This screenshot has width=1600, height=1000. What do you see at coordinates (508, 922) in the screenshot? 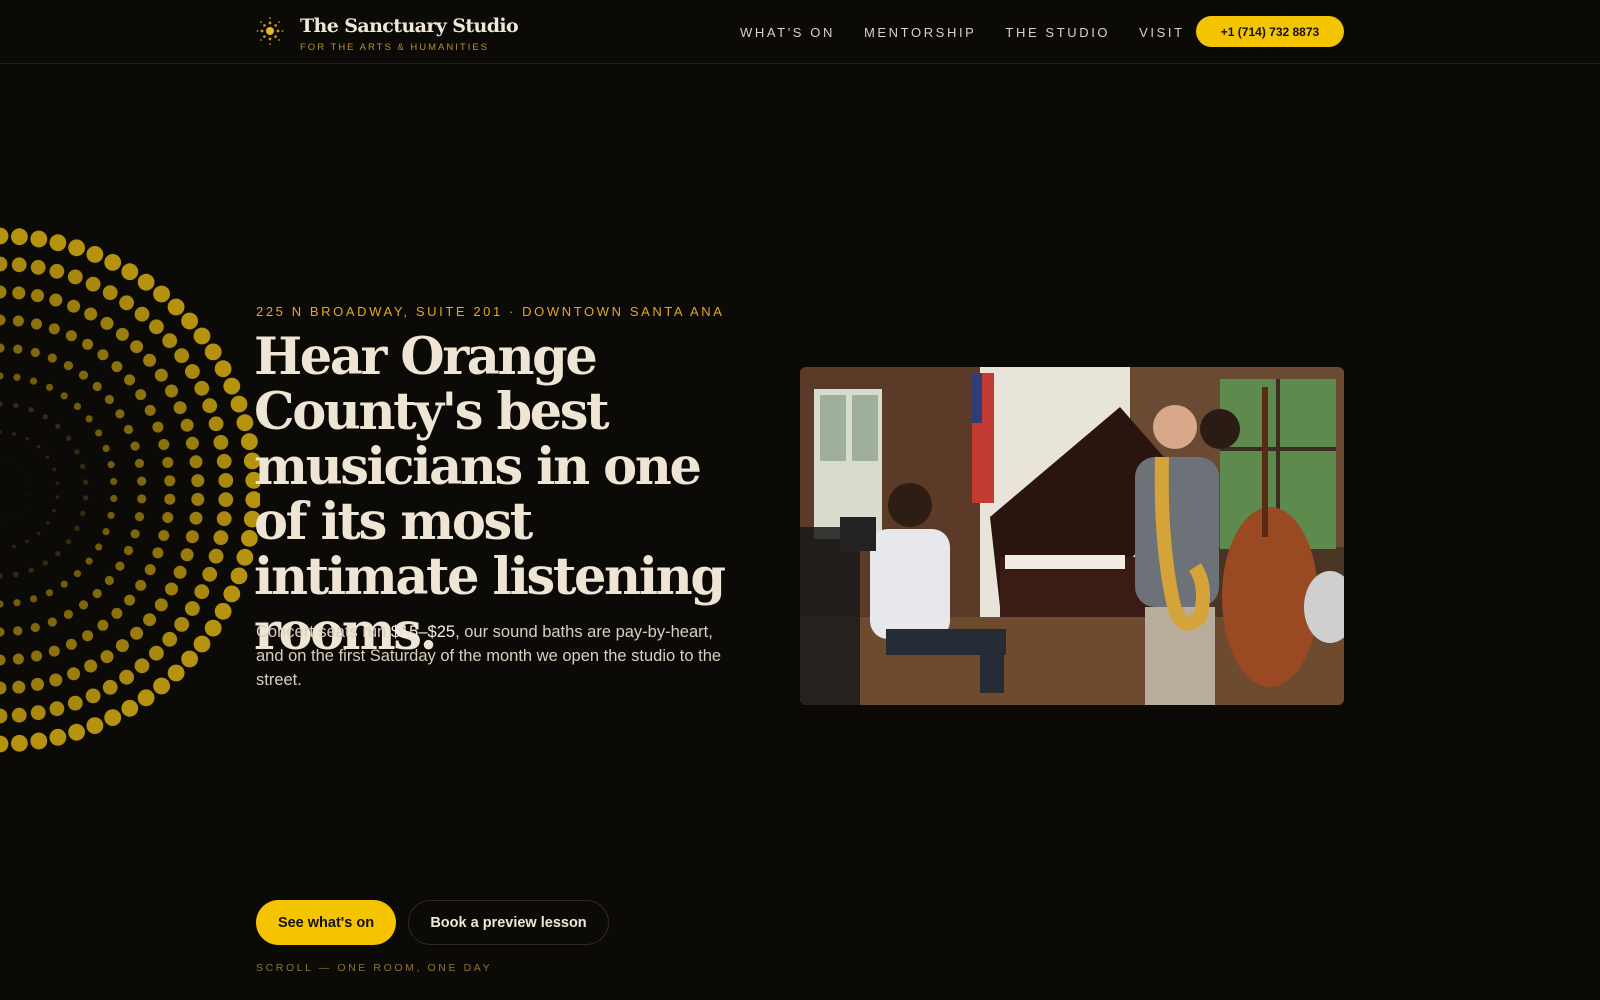
I see `book-preview-lesson-button: Book a preview lesson` at bounding box center [508, 922].